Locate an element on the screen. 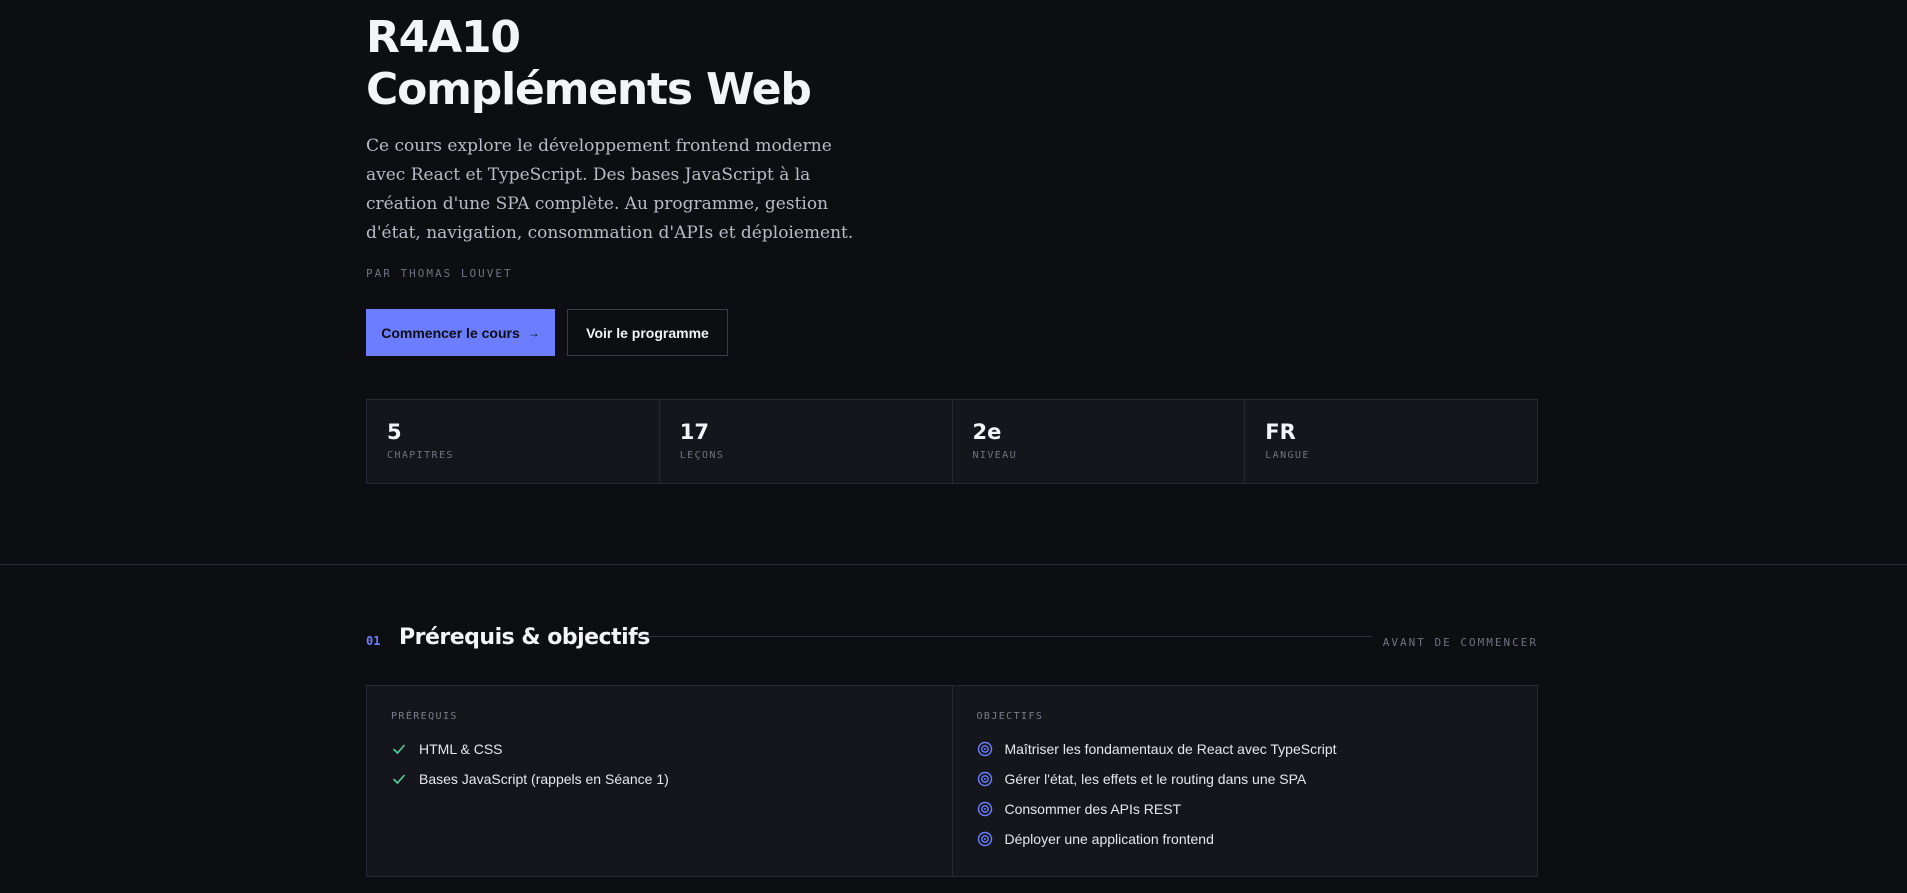 This screenshot has width=1907, height=893. start-course-label: Commencer le cours is located at coordinates (450, 332).